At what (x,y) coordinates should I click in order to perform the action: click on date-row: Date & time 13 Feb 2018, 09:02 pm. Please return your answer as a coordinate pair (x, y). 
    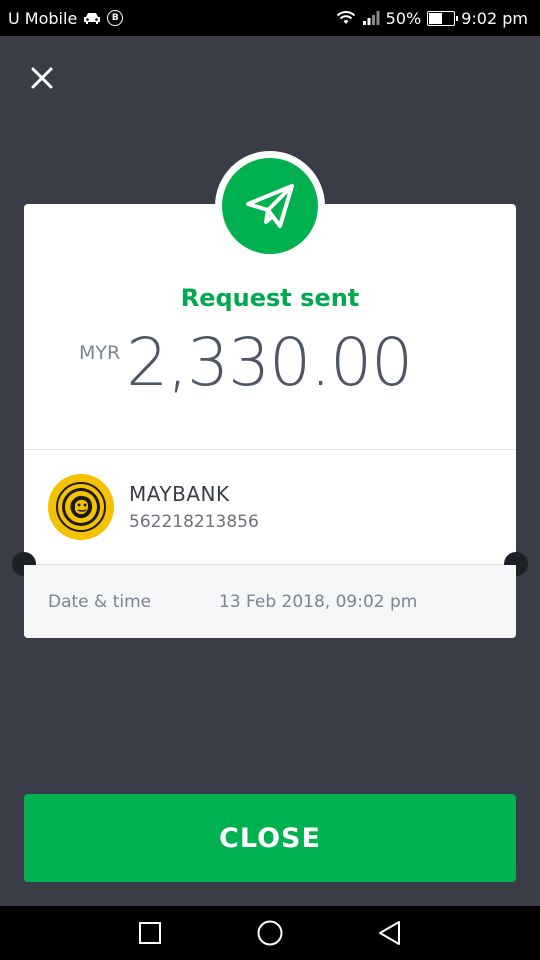
    Looking at the image, I should click on (270, 601).